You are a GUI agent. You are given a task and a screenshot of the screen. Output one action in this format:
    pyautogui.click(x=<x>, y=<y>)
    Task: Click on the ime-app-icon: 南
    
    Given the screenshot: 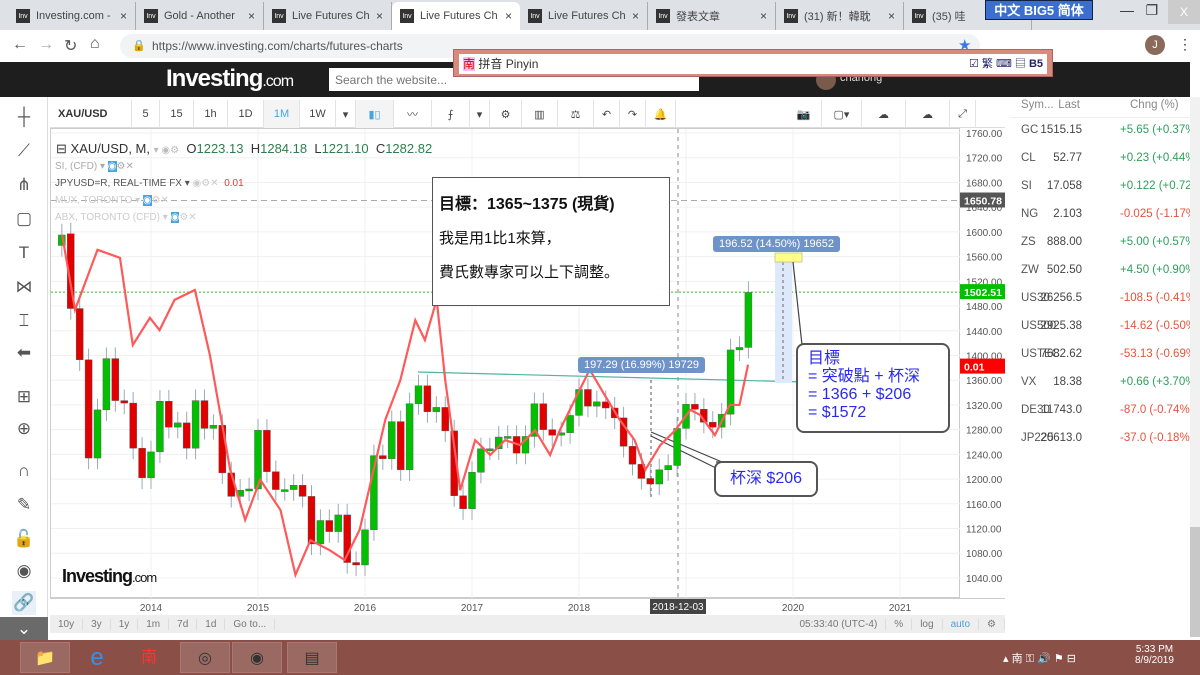 What is the action you would take?
    pyautogui.click(x=149, y=657)
    